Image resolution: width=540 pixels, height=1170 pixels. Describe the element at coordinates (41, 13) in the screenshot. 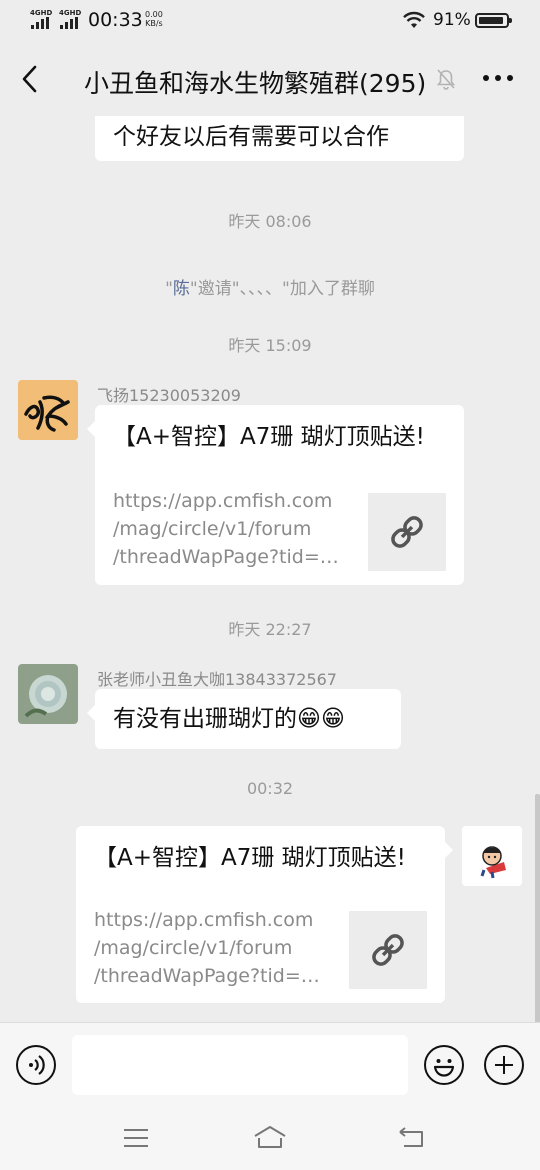

I see `network-type-1: 4GHD` at that location.